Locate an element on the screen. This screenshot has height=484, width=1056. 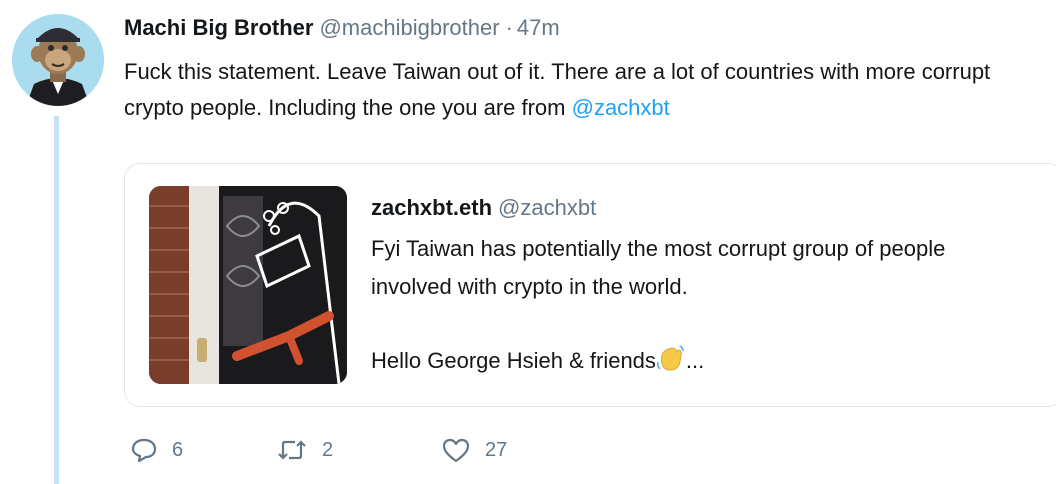
quoted-author-handle: @zachxbt is located at coordinates (547, 207).